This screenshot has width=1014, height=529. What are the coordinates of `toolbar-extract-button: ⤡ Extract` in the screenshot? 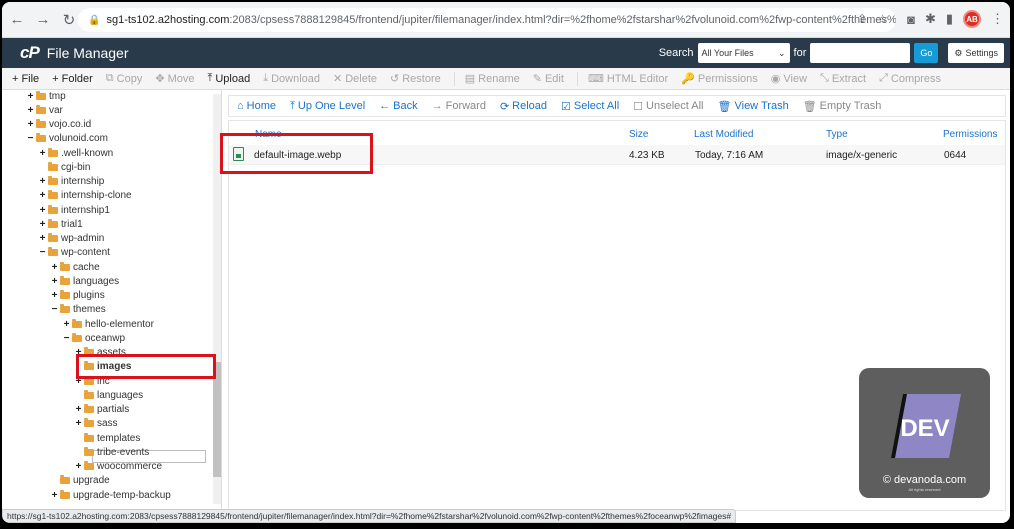 It's located at (843, 78).